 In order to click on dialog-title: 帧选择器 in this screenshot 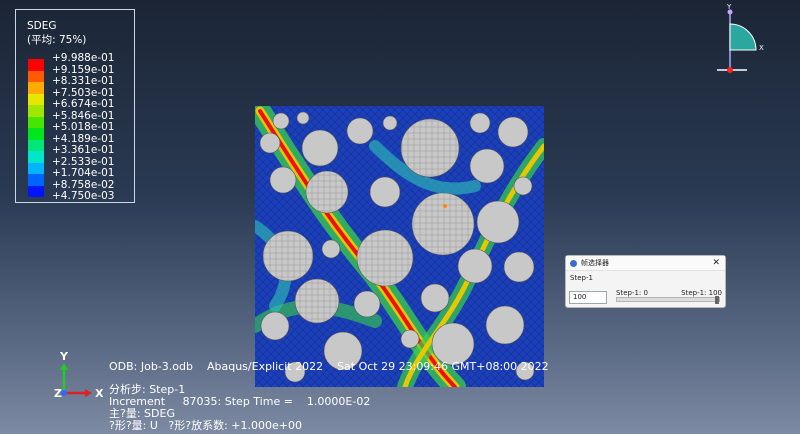, I will do `click(595, 263)`.